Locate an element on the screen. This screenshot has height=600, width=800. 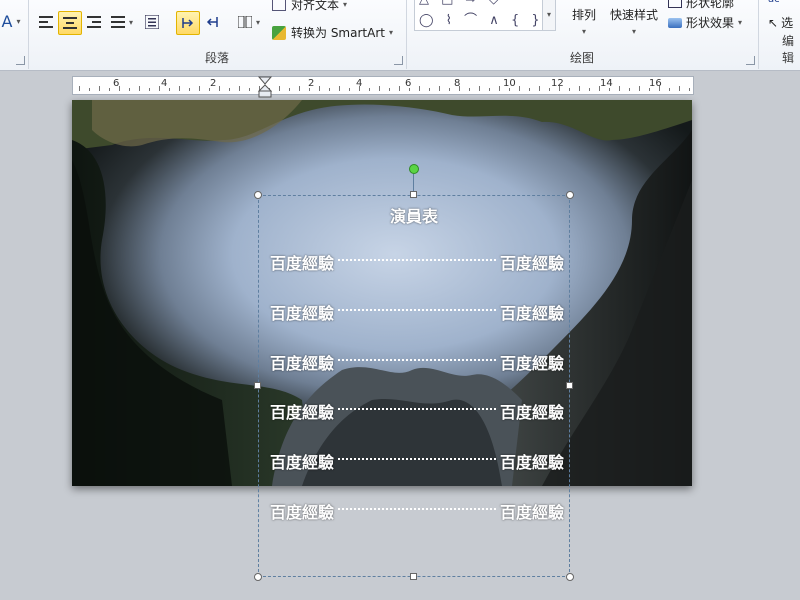
shape-effects-button: 形状效果 ▾ is located at coordinates (705, 22).